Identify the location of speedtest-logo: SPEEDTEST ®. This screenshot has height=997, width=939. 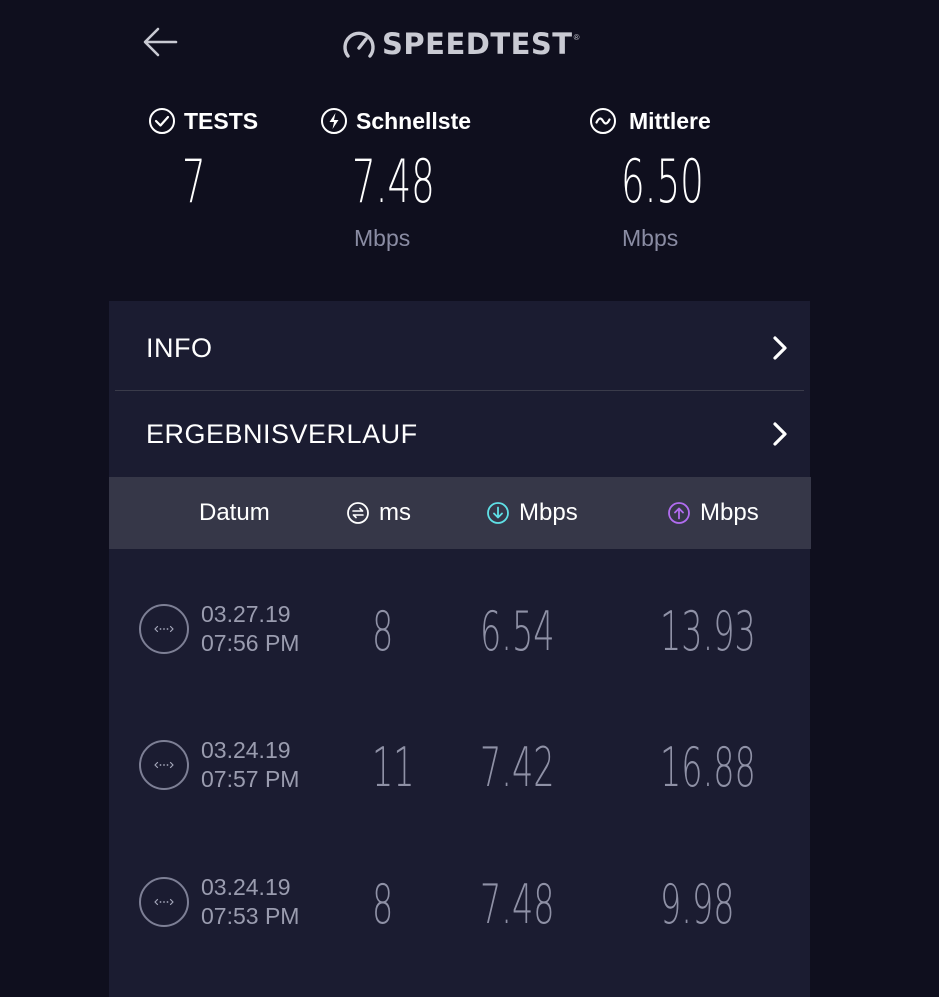
(461, 44).